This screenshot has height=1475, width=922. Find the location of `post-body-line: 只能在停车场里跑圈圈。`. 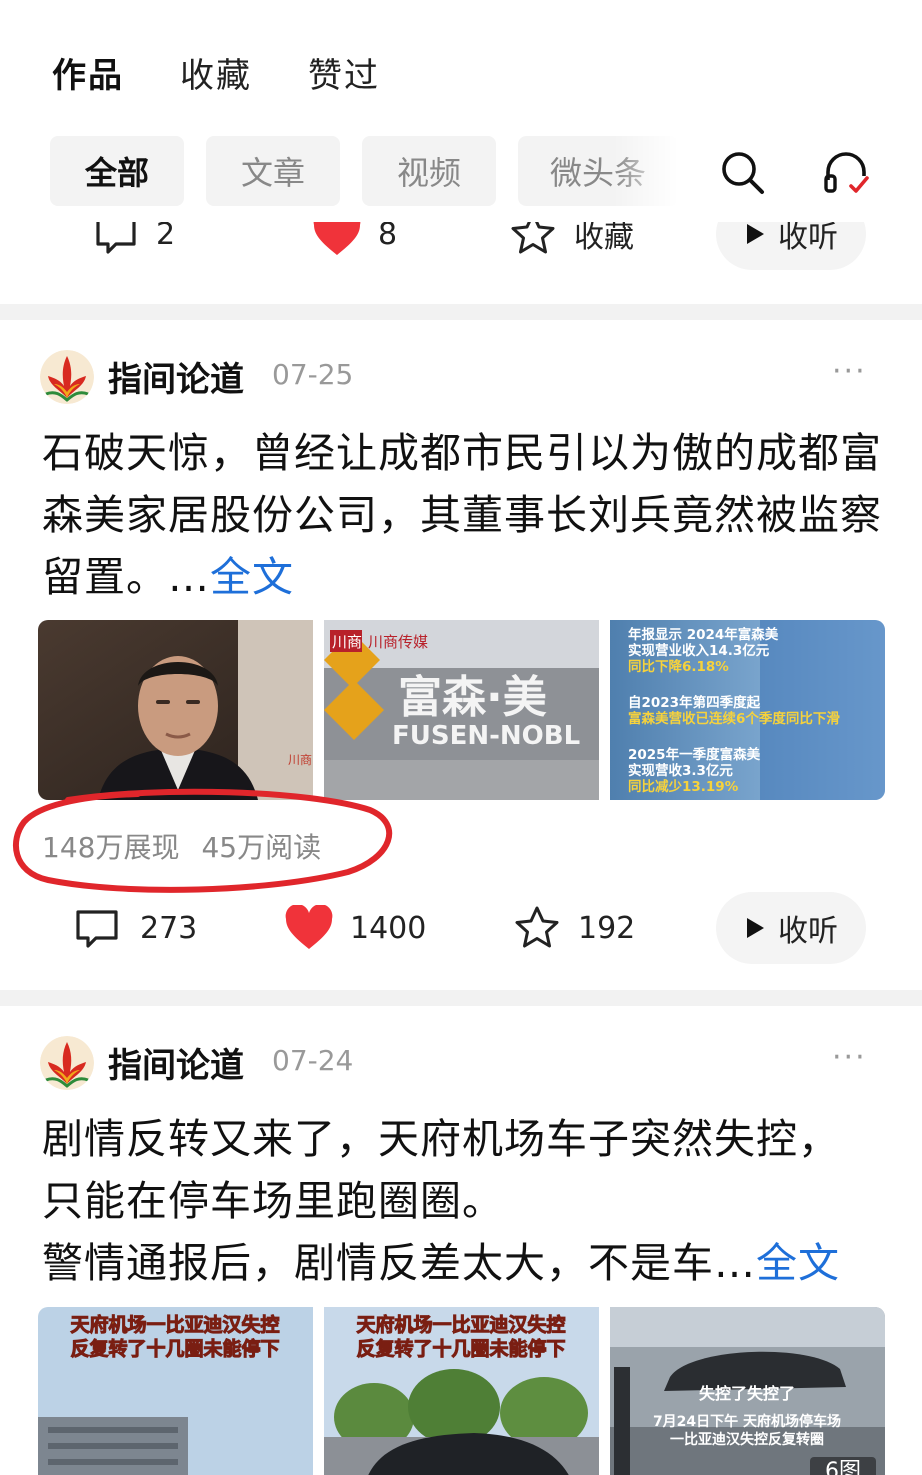

post-body-line: 只能在停车场里跑圈圈。 is located at coordinates (273, 1201).